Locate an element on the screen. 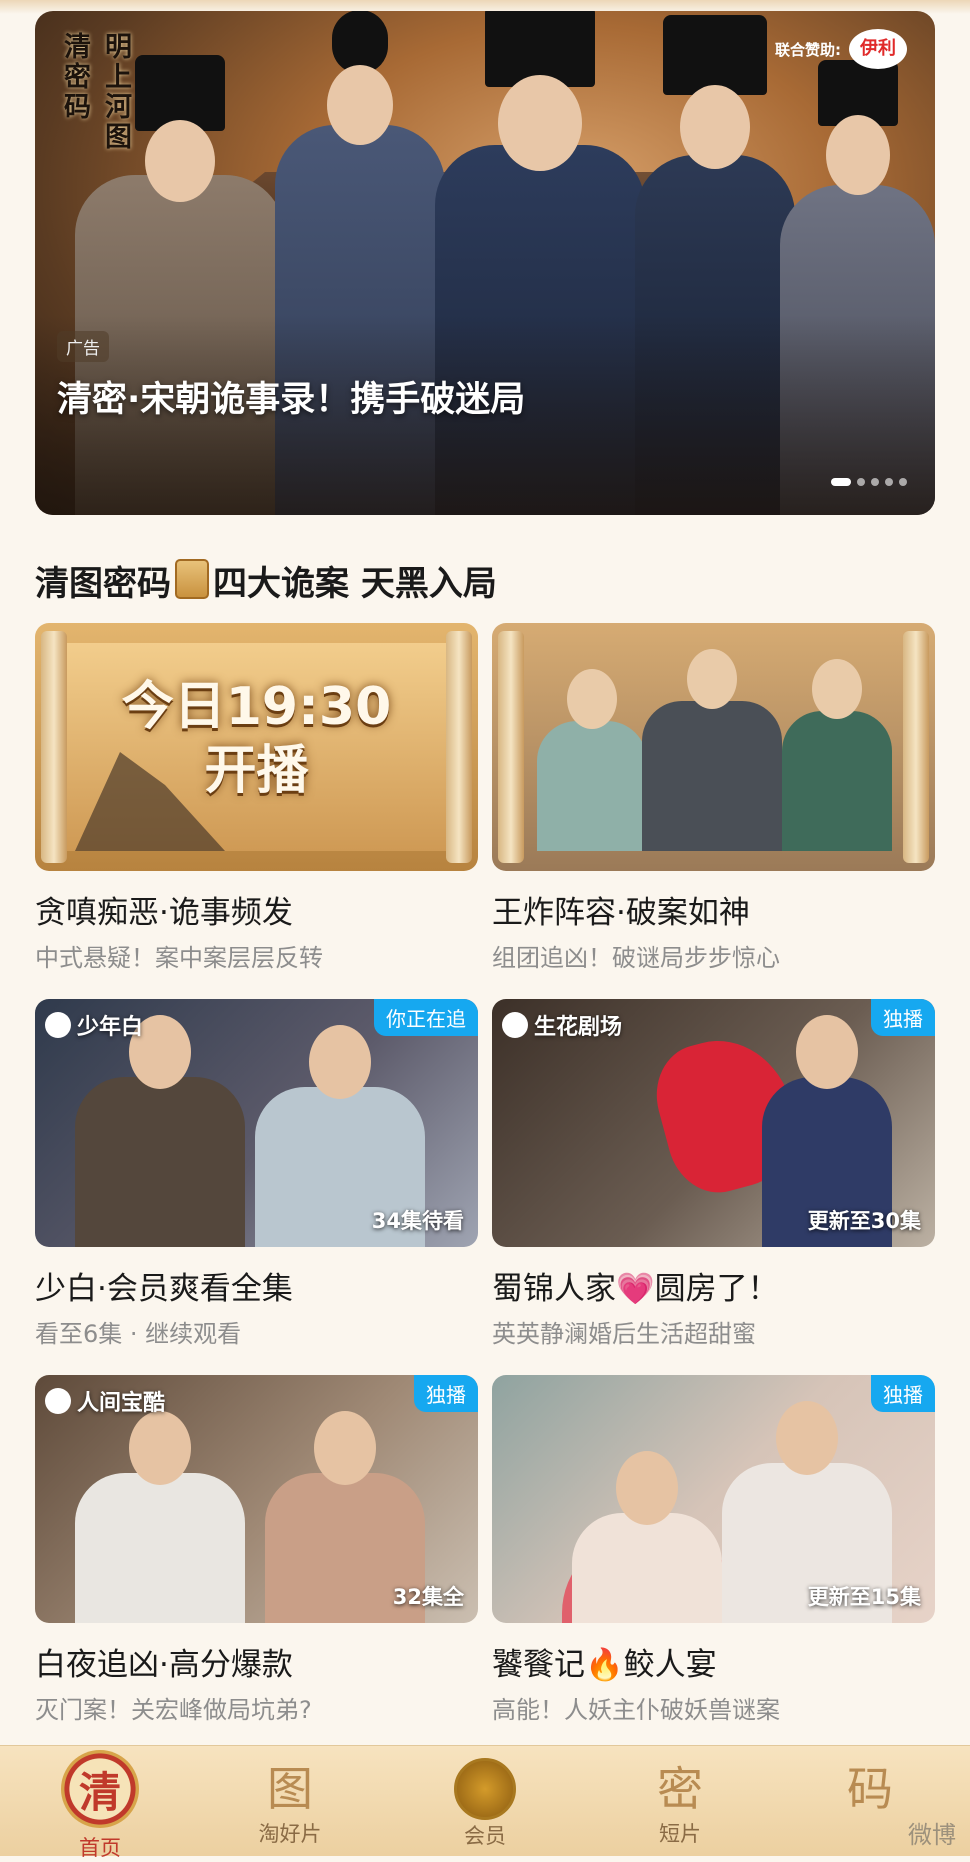  watermark: 微博 is located at coordinates (932, 1835).